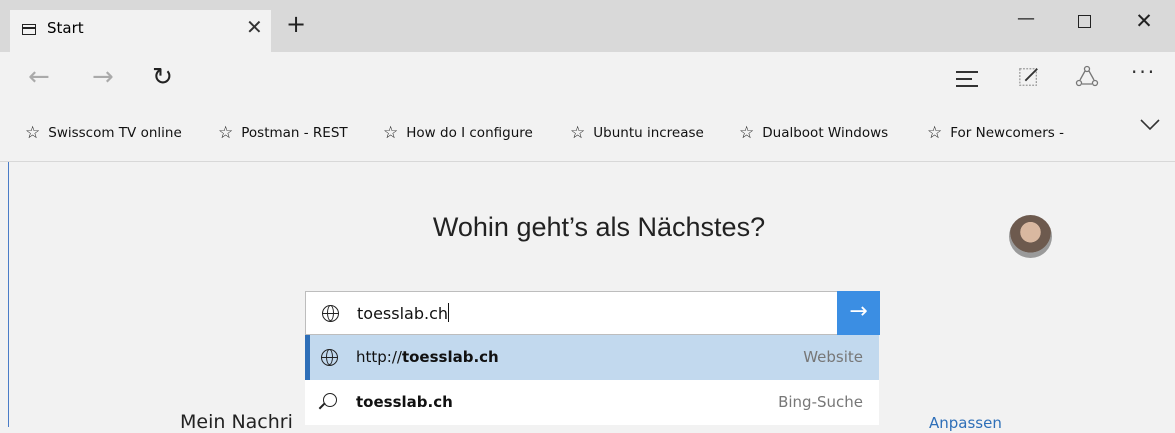 The height and width of the screenshot is (433, 1175). What do you see at coordinates (1026, 18) in the screenshot?
I see `minimize-button: —` at bounding box center [1026, 18].